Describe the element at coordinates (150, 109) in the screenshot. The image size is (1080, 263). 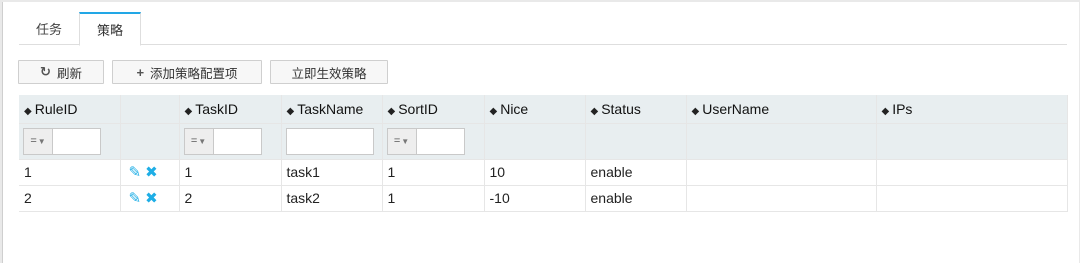
I see `col-header-actions` at that location.